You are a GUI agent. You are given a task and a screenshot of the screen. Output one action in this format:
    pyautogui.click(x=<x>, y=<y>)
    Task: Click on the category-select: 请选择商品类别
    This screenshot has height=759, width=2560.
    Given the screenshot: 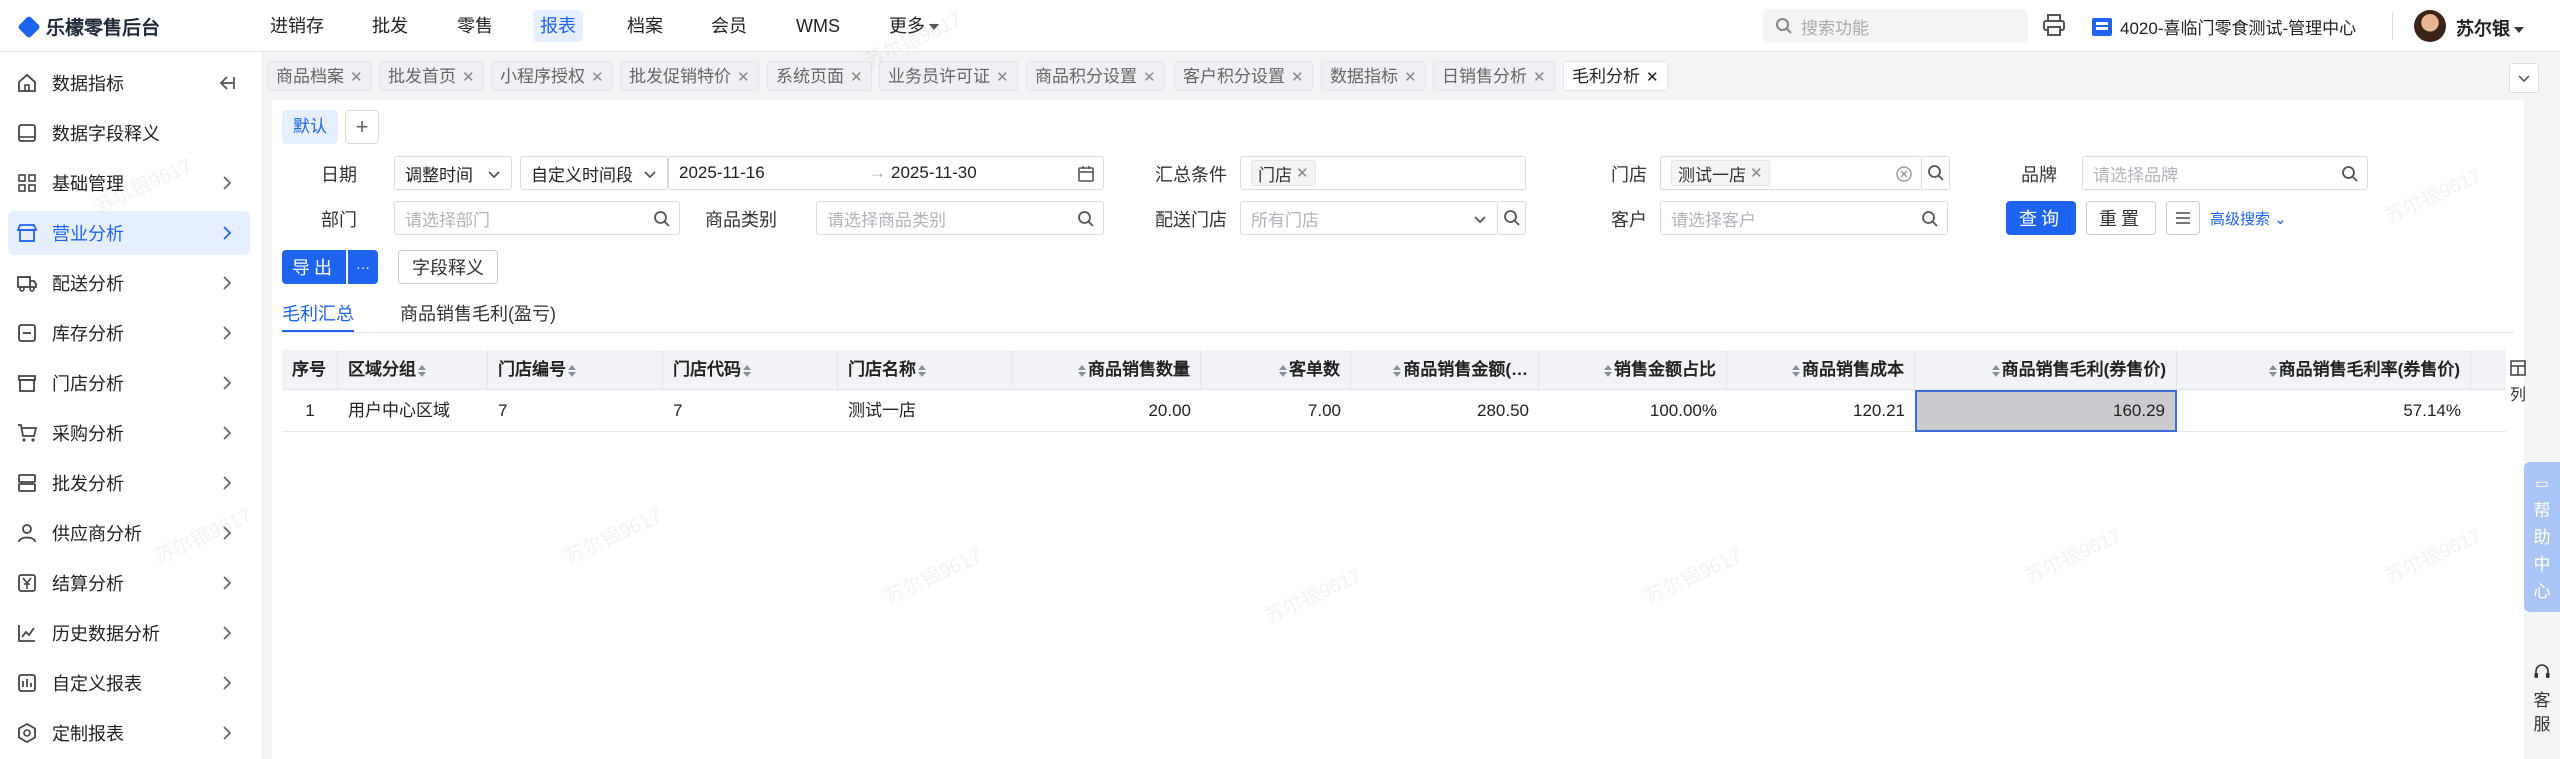 What is the action you would take?
    pyautogui.click(x=960, y=218)
    